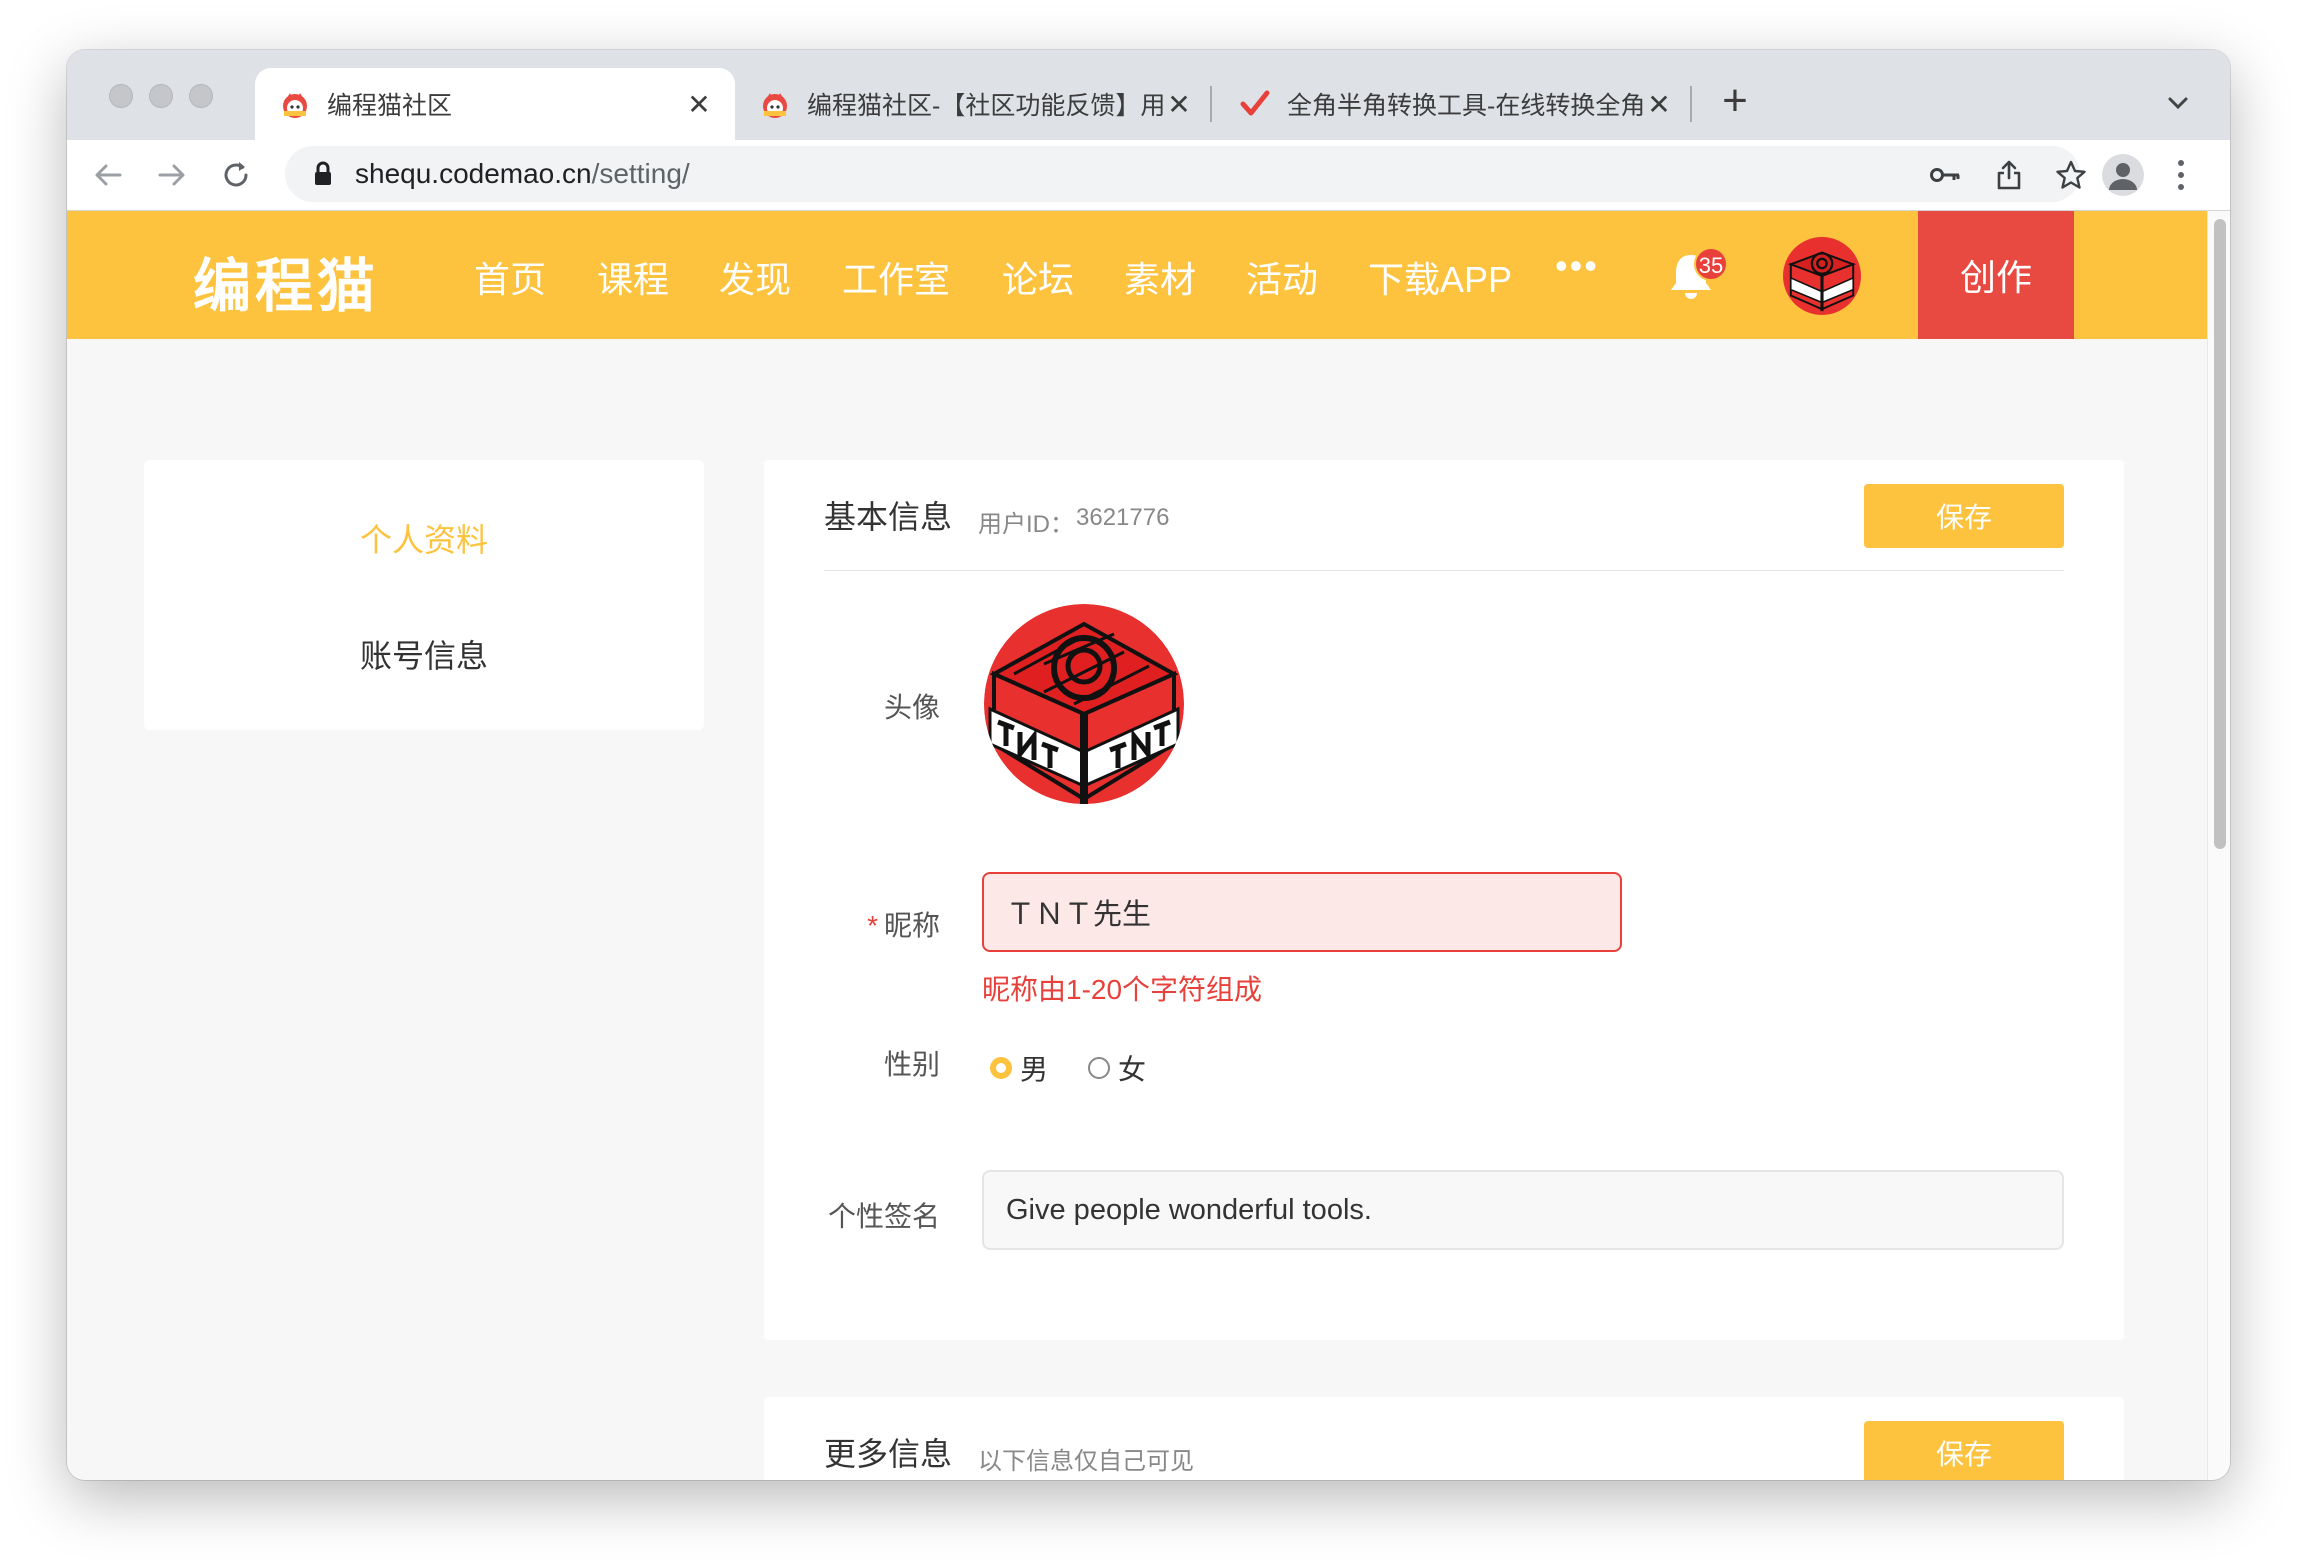 Image resolution: width=2298 pixels, height=1564 pixels. I want to click on scrollbar-thumb, so click(2220, 534).